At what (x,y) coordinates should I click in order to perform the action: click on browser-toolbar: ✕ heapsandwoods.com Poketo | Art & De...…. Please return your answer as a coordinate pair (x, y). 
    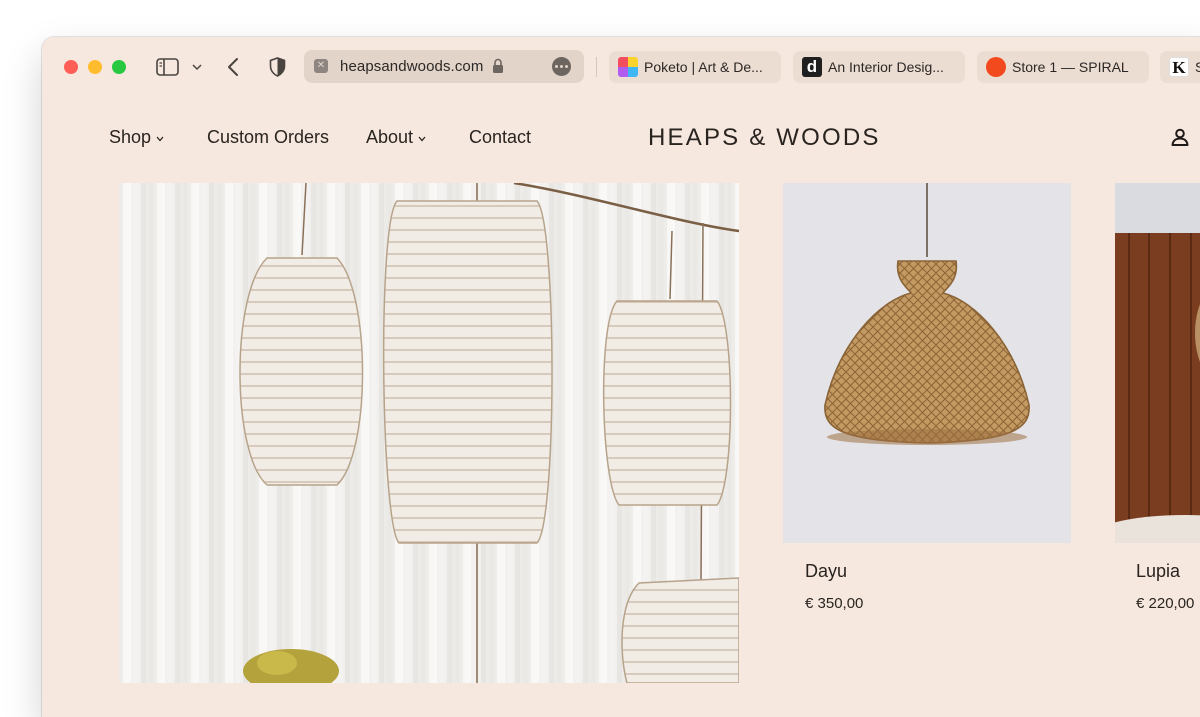
    Looking at the image, I should click on (621, 68).